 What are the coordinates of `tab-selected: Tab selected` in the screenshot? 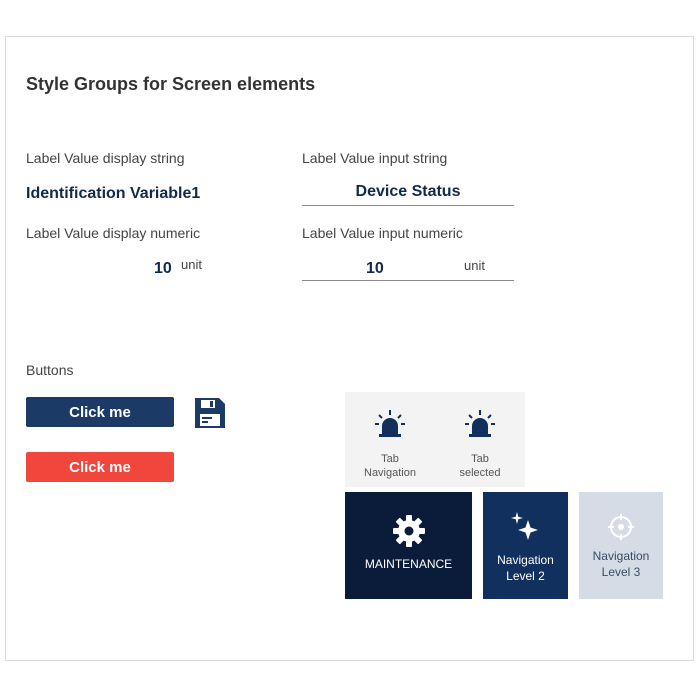 It's located at (480, 439).